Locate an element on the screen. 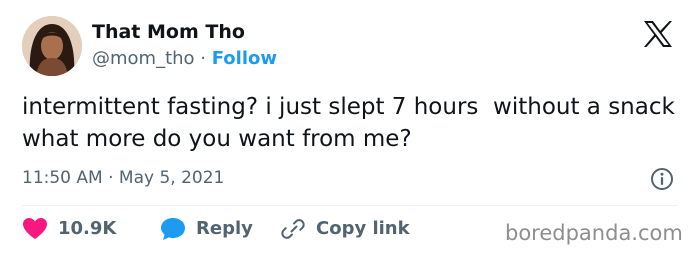  reply-label: Reply is located at coordinates (224, 228).